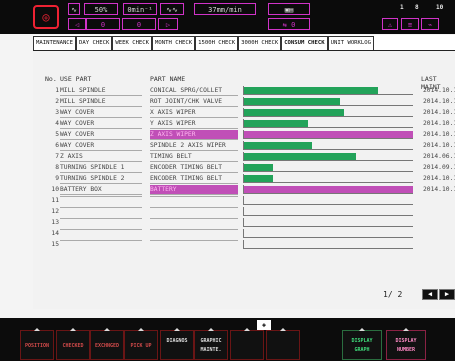  I want to click on header-part-name: PART NAME, so click(168, 79).